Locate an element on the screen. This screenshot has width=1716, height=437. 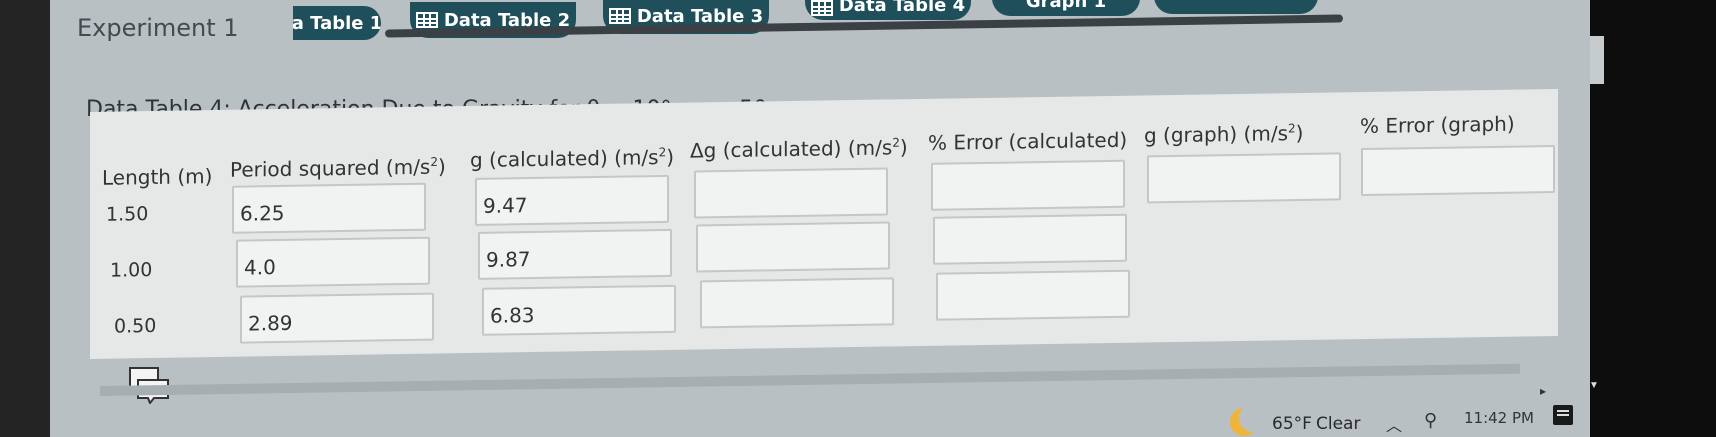
vertical-scrollbar-thumb is located at coordinates (1597, 60).